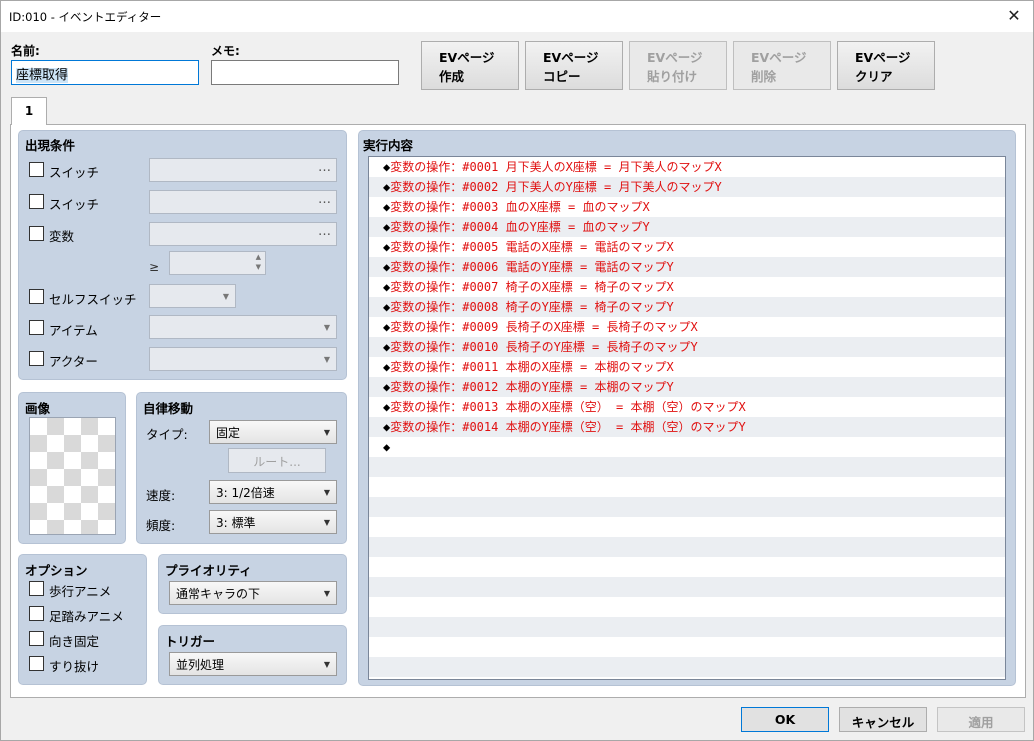 The width and height of the screenshot is (1034, 741). What do you see at coordinates (243, 359) in the screenshot?
I see `actor-select: ▼` at bounding box center [243, 359].